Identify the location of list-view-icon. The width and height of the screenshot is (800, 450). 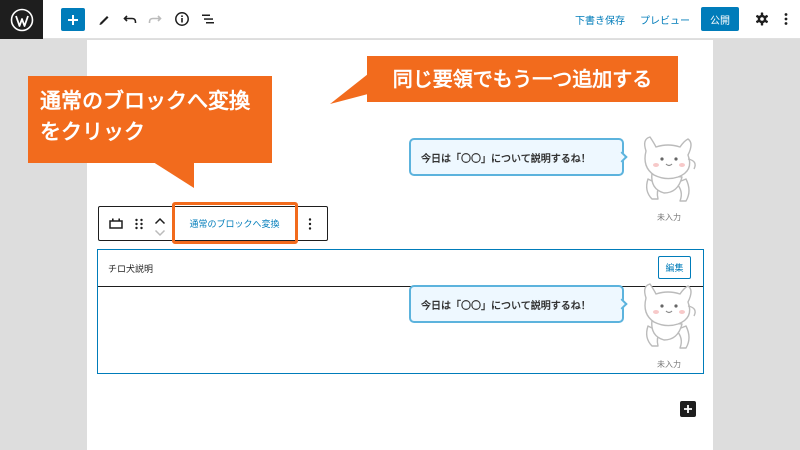
(208, 19).